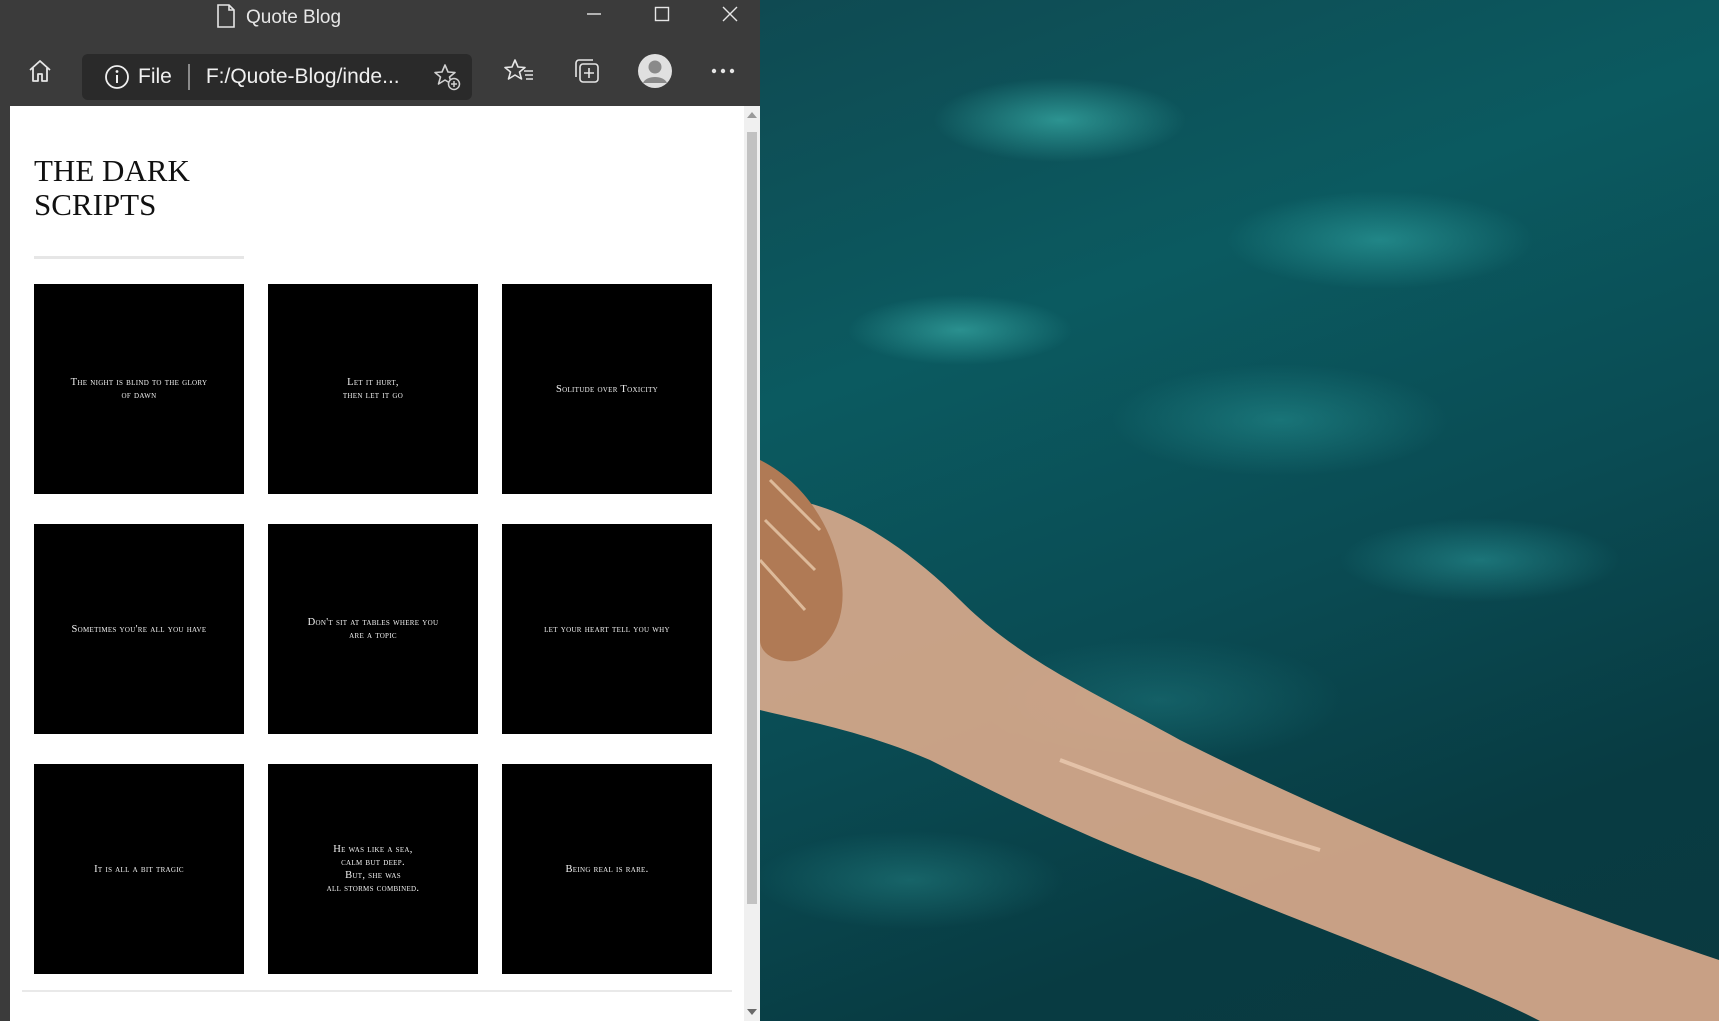  I want to click on quote-card: let your heart tell you why, so click(607, 629).